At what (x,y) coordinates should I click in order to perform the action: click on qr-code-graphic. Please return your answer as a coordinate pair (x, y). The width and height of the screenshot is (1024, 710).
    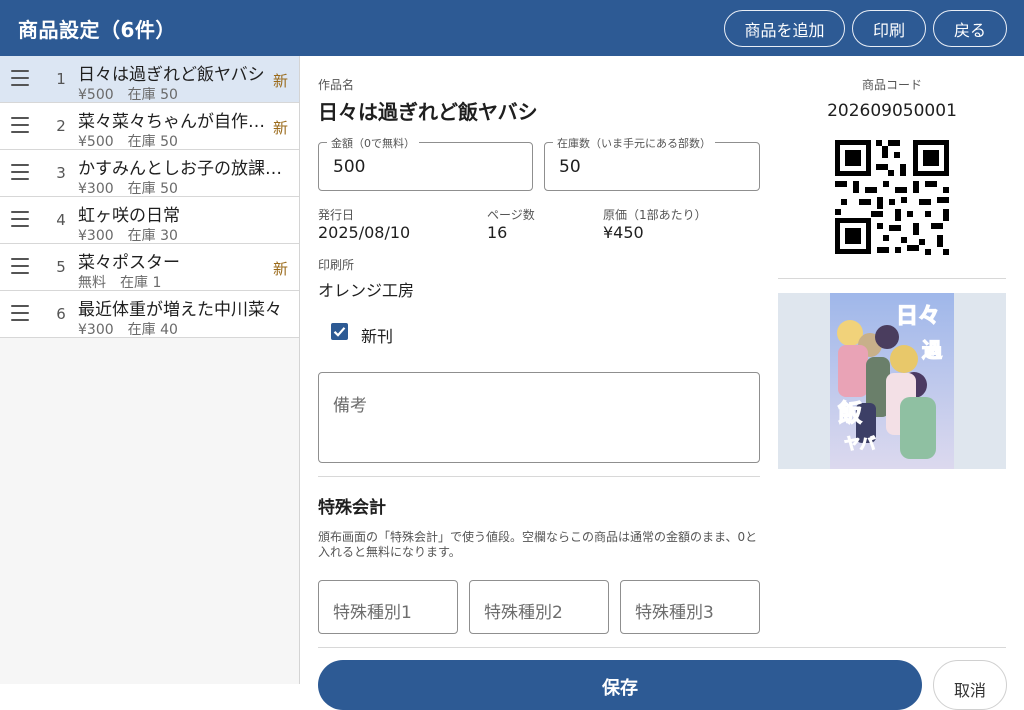
    Looking at the image, I should click on (892, 197).